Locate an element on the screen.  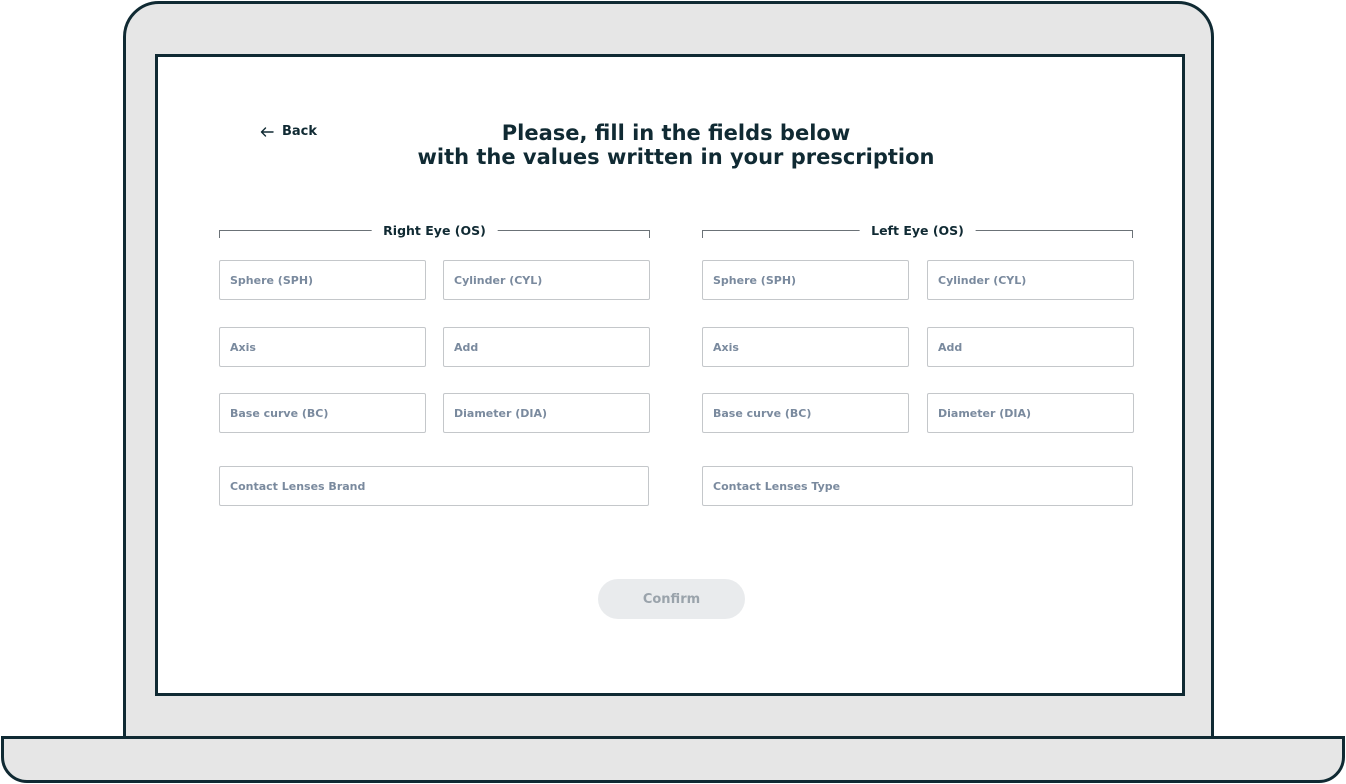
laptop-base is located at coordinates (673, 759).